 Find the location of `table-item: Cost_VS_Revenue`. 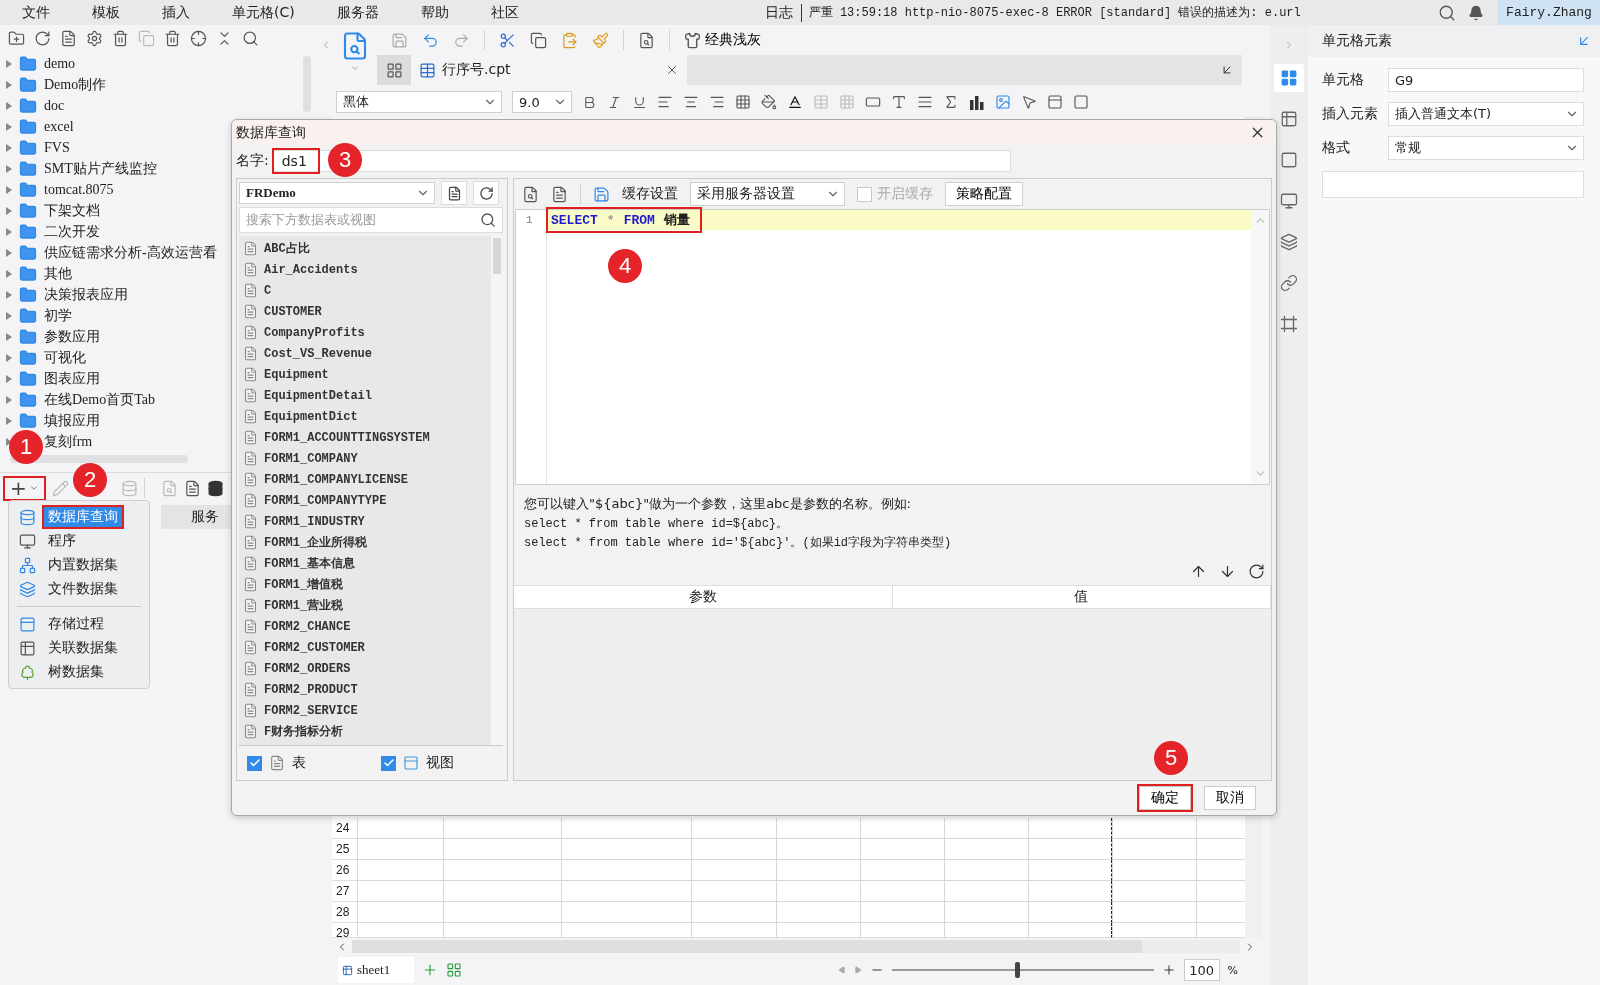

table-item: Cost_VS_Revenue is located at coordinates (318, 353).